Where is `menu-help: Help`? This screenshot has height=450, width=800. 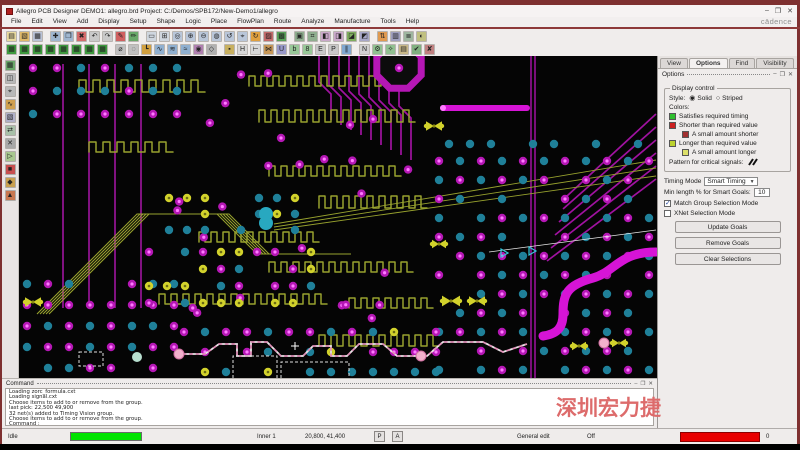
menu-help: Help is located at coordinates (412, 22).